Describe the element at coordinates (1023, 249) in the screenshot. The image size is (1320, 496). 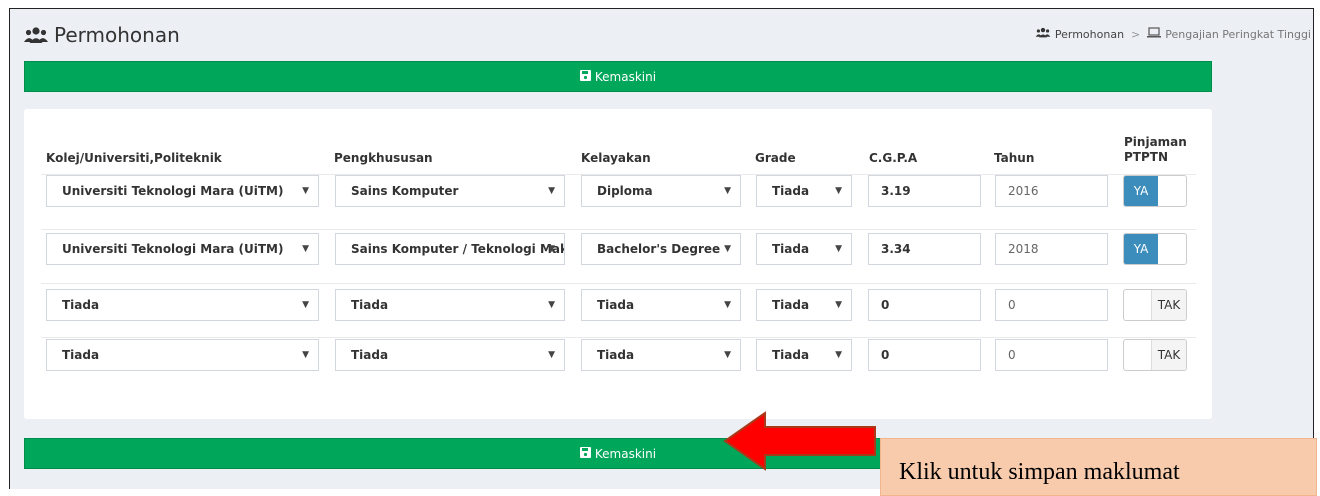
I see `year-input-value: 2018` at that location.